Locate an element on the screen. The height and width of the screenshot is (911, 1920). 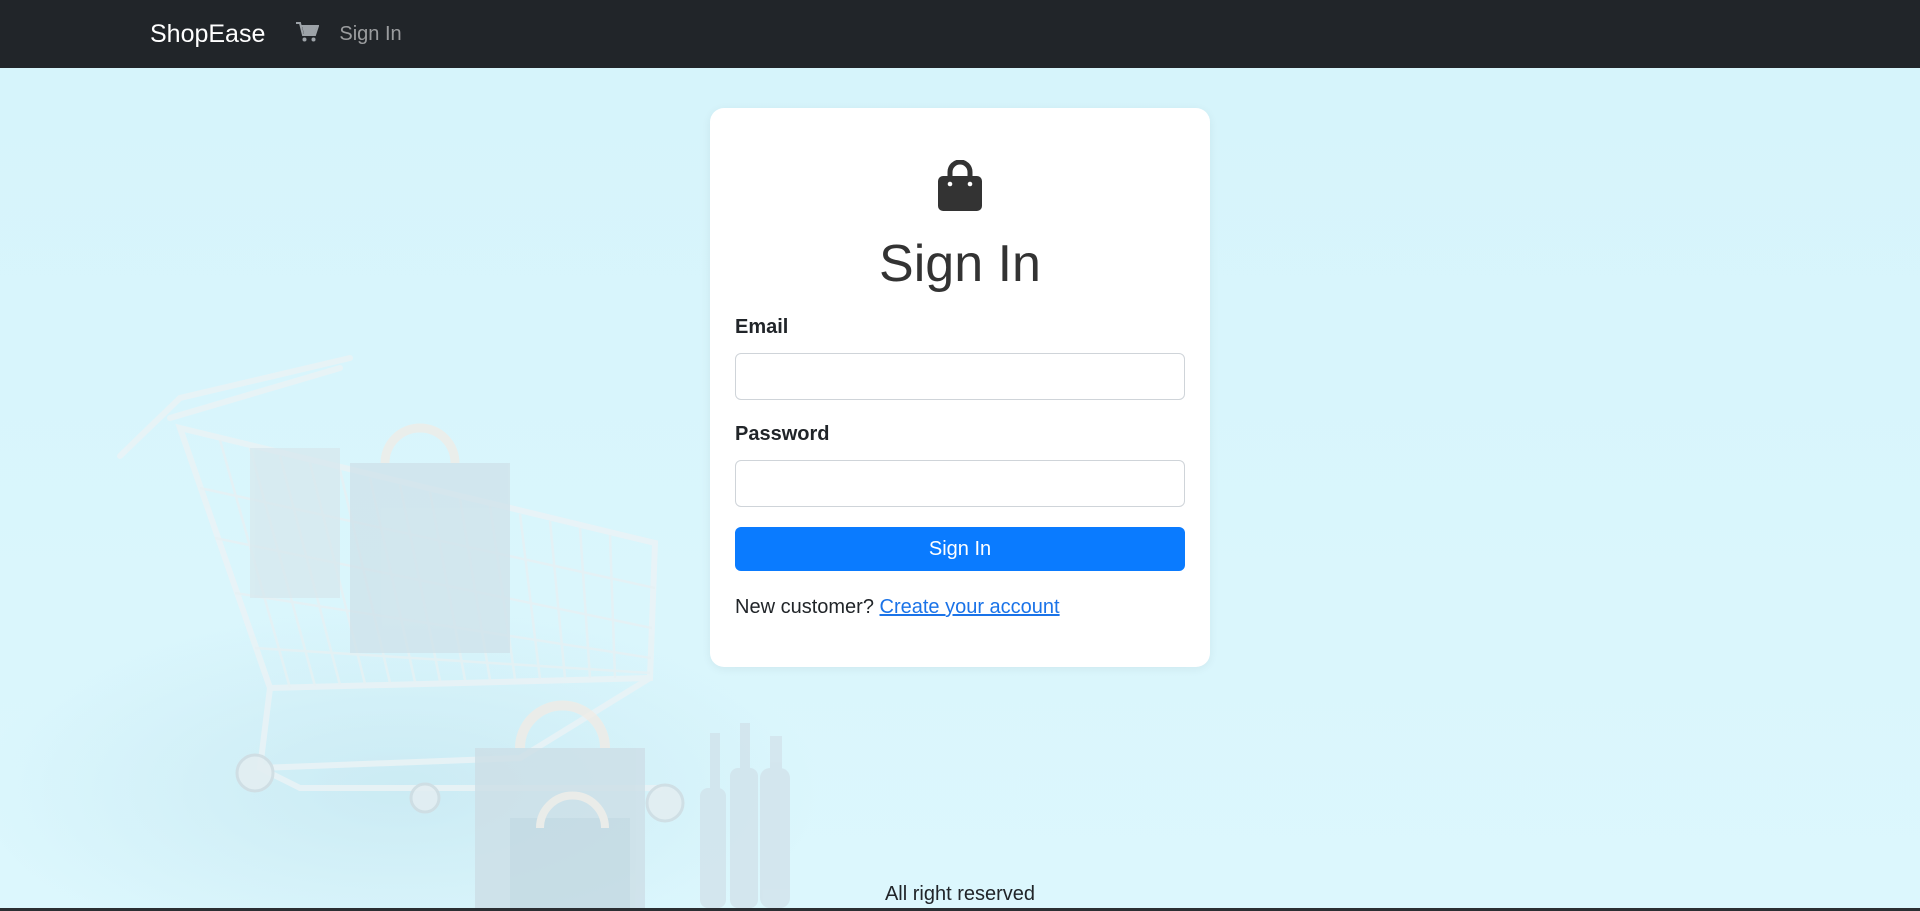
cart-link is located at coordinates (307, 34).